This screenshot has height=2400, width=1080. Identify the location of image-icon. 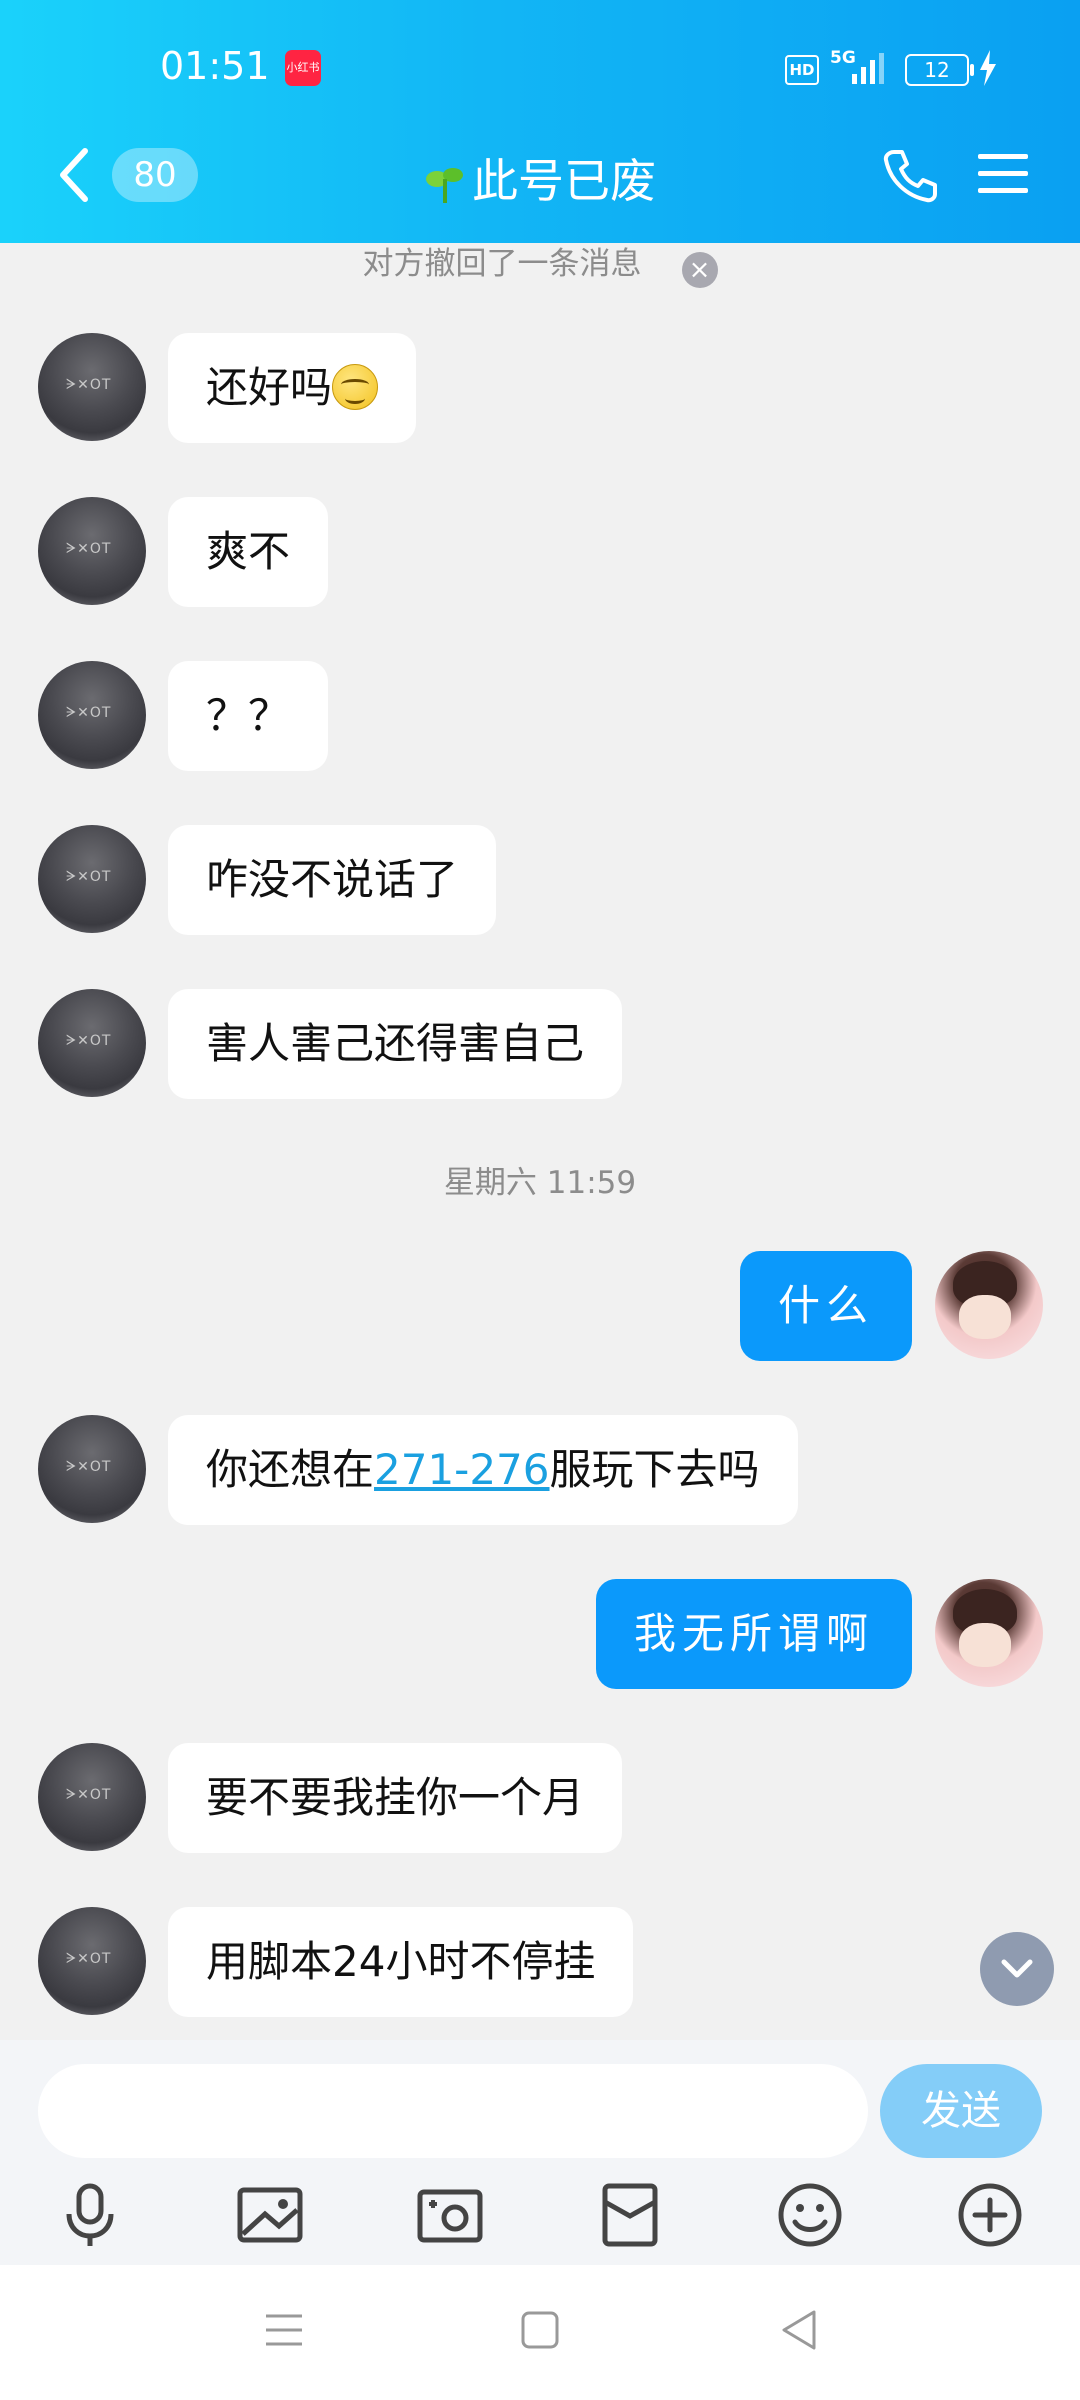
(270, 2215).